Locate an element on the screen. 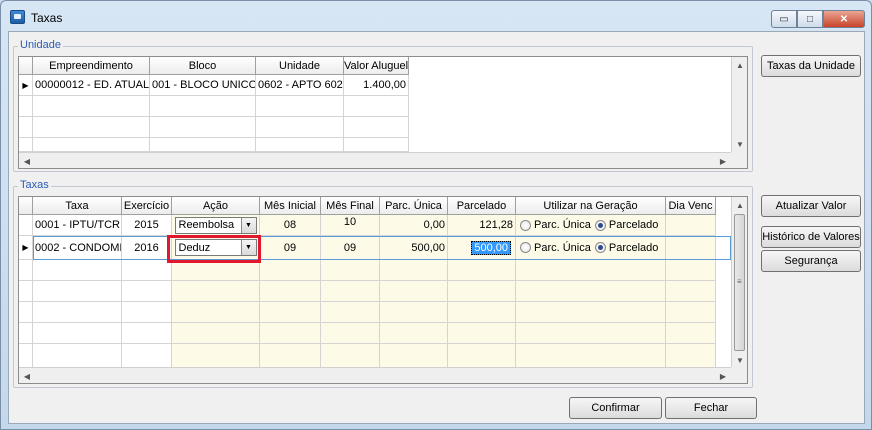 Image resolution: width=872 pixels, height=430 pixels. col-acao: Ação is located at coordinates (216, 206).